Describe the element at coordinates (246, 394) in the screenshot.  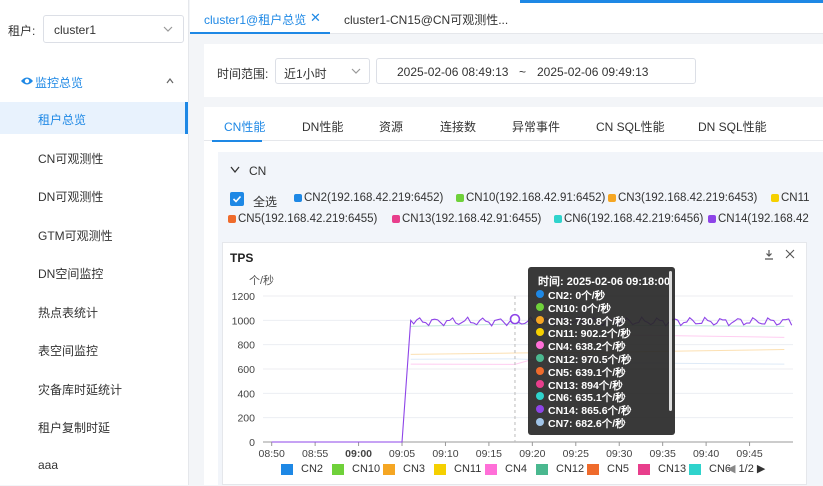
I see `y-tick-label: 400` at that location.